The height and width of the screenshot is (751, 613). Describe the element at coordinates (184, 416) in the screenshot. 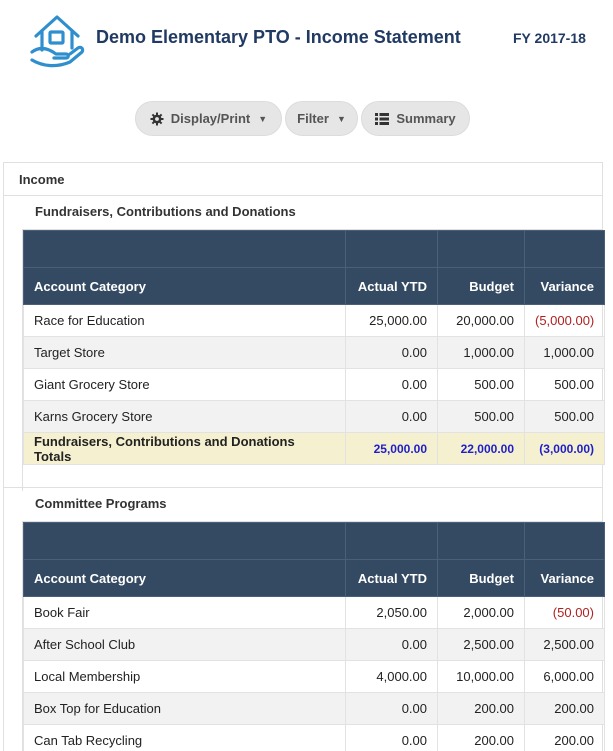

I see `account-category-cell: Karns Grocery Store` at that location.